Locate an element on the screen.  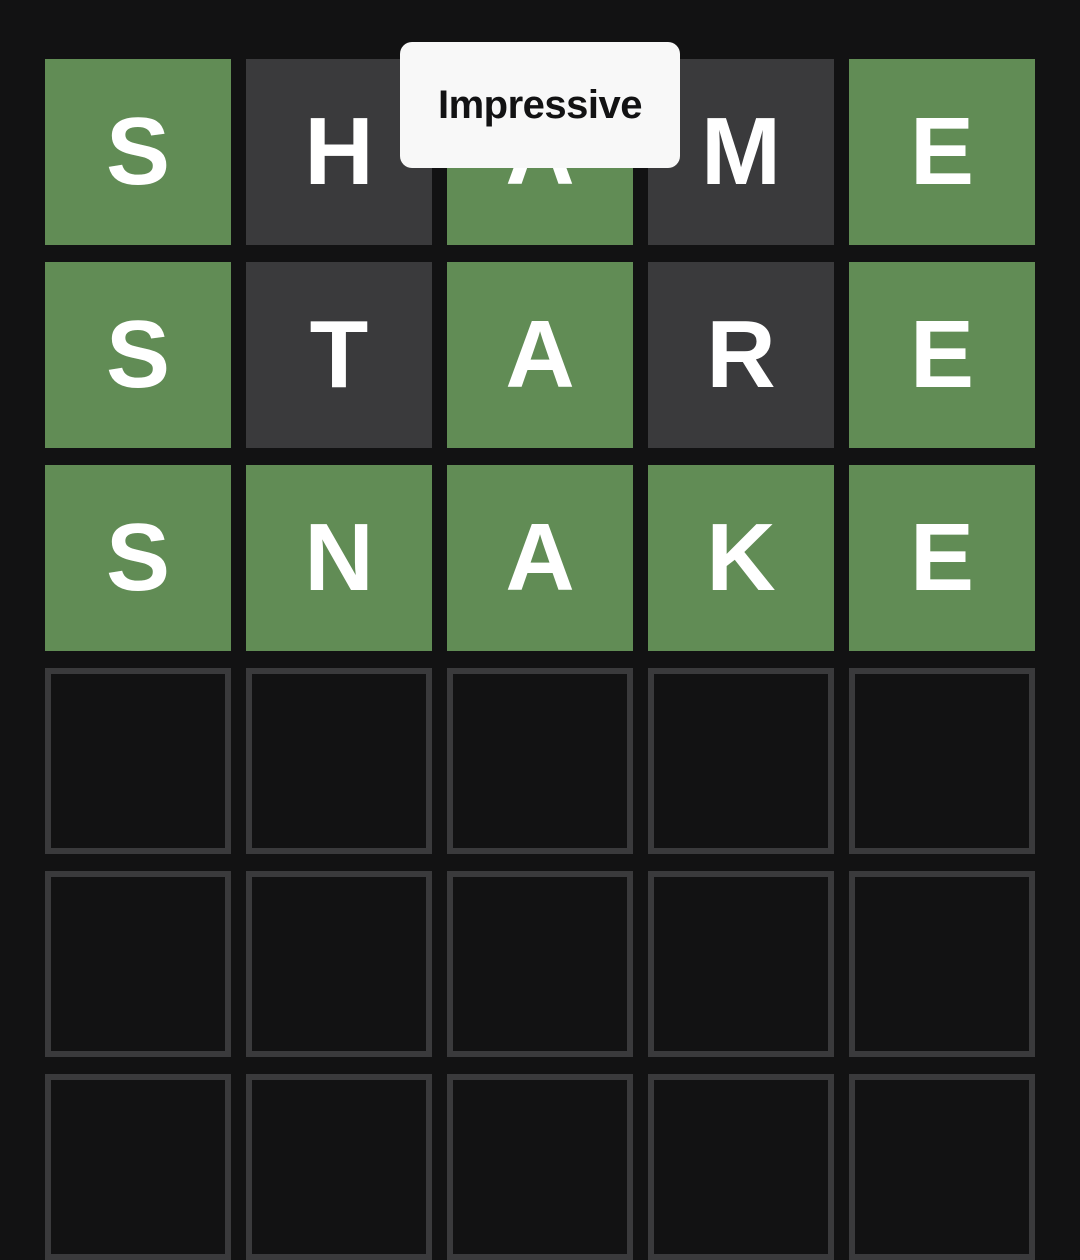
toast-message: Impressive is located at coordinates (540, 105).